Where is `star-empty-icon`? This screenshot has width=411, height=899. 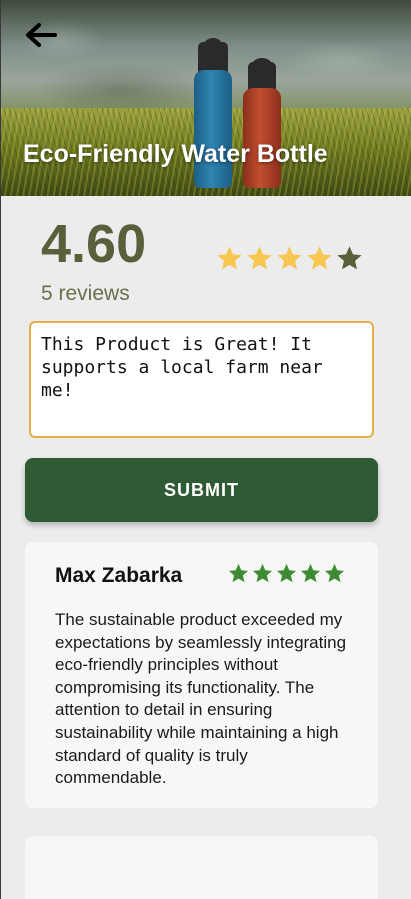 star-empty-icon is located at coordinates (349, 258).